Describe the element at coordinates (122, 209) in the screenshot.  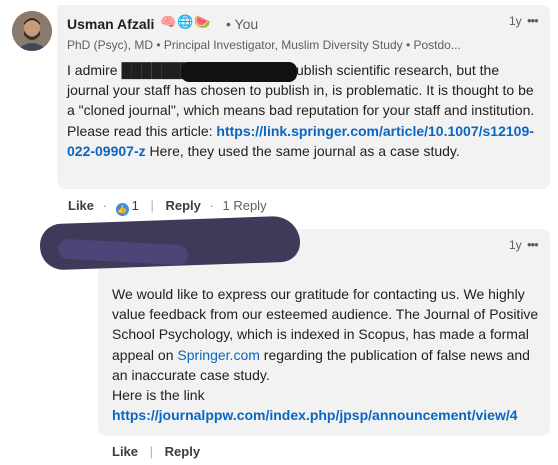
I see `thumbs-up-reaction-icon: 👍` at that location.